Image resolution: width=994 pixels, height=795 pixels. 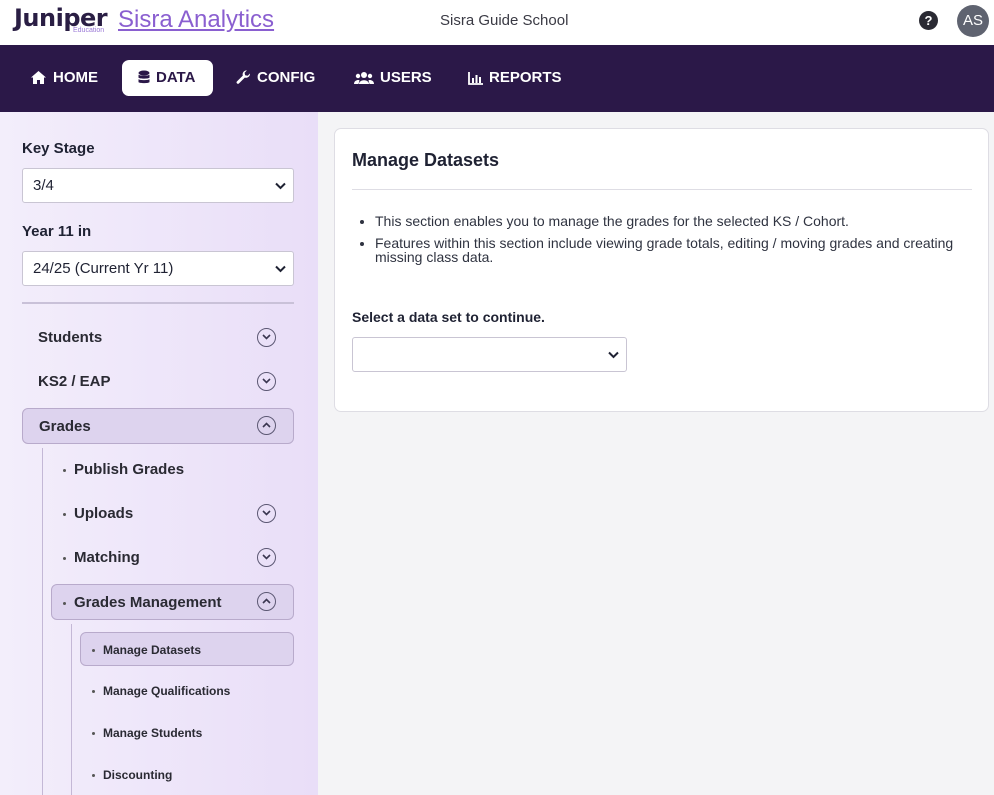 I want to click on sidebar-item-students: Students, so click(x=158, y=338).